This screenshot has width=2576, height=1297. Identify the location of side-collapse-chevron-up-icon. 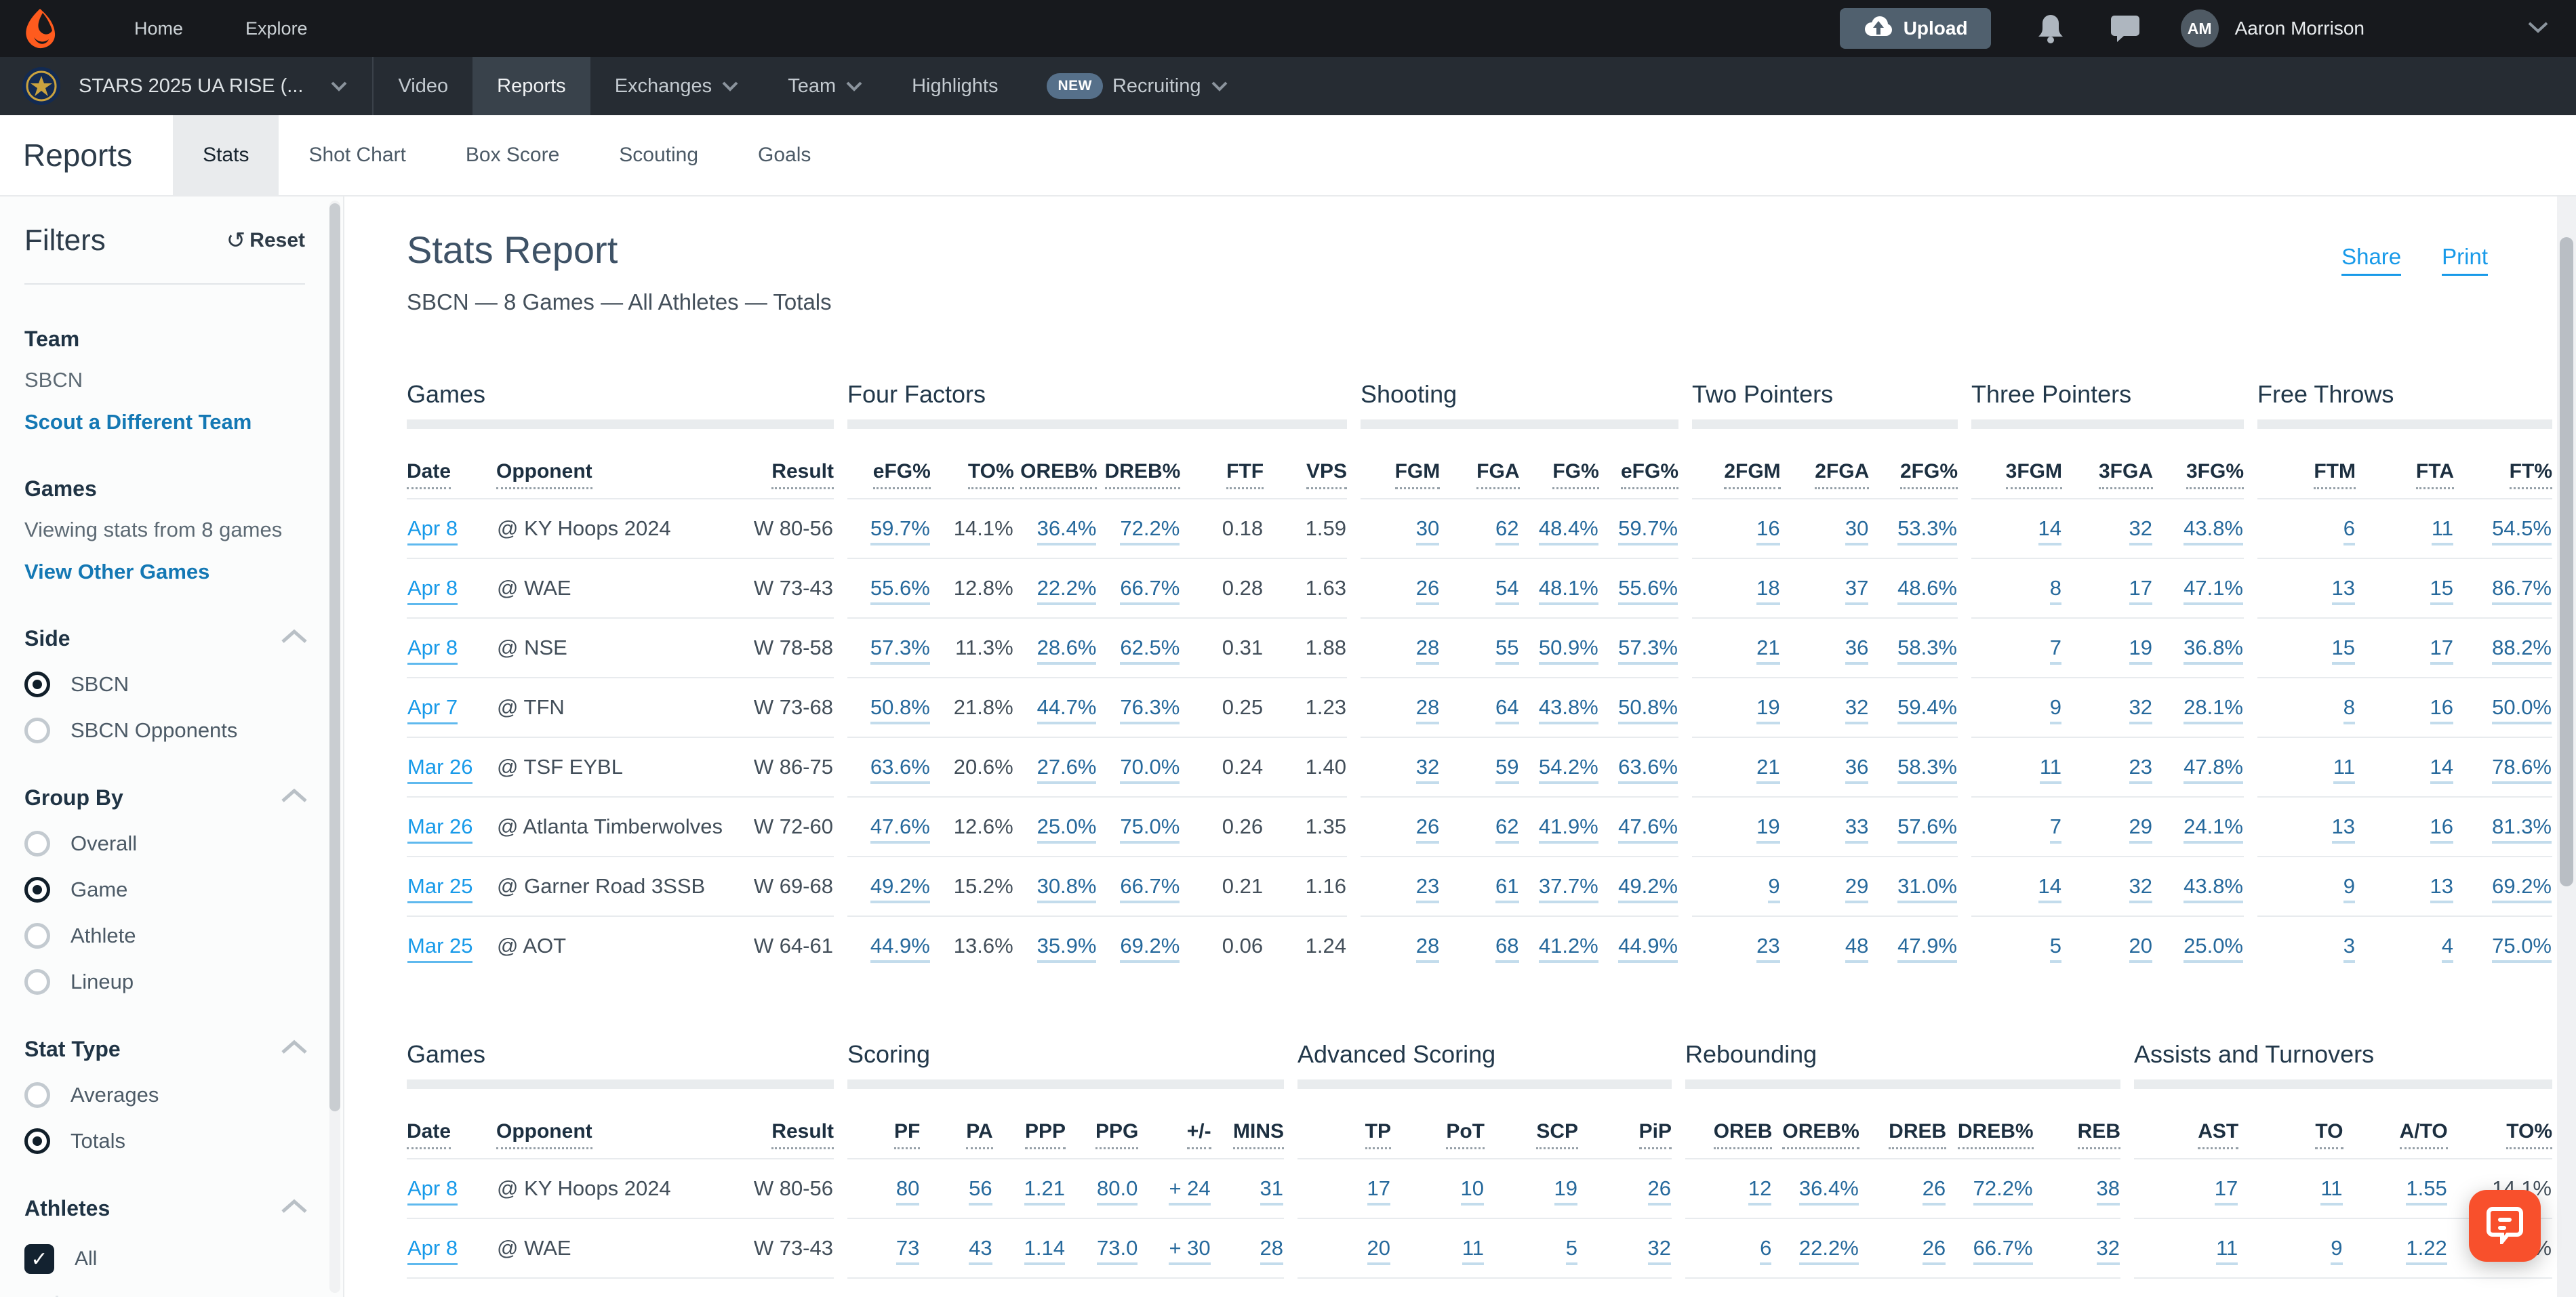
(294, 636).